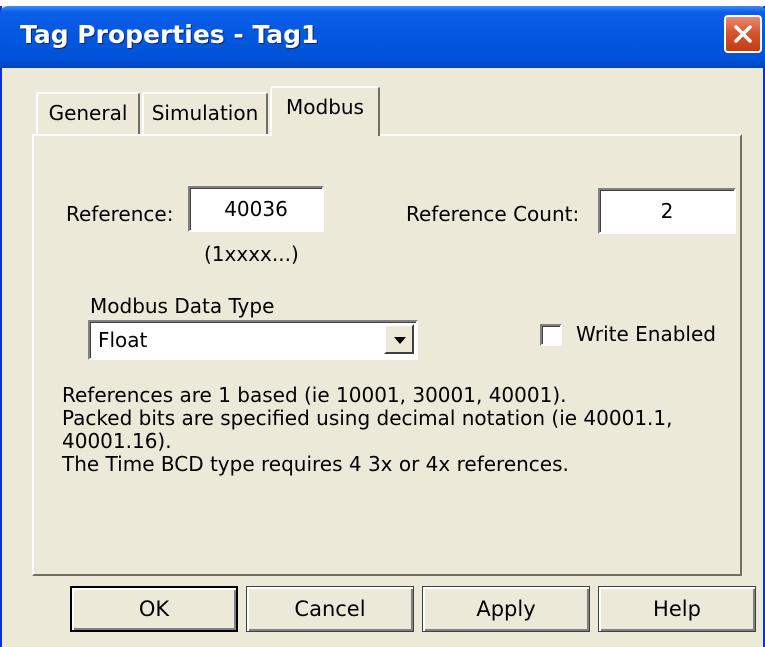  I want to click on tab-simulation-label: Simulation, so click(205, 113).